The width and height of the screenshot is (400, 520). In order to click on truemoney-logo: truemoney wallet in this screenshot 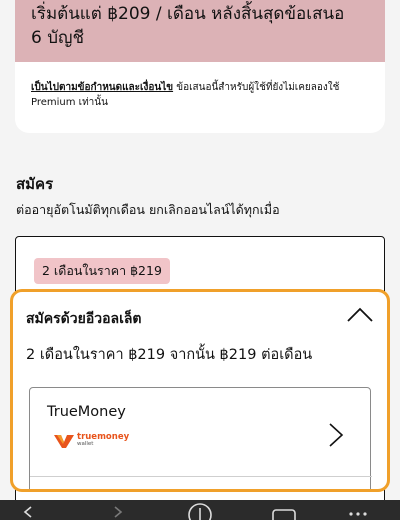, I will do `click(91, 441)`.